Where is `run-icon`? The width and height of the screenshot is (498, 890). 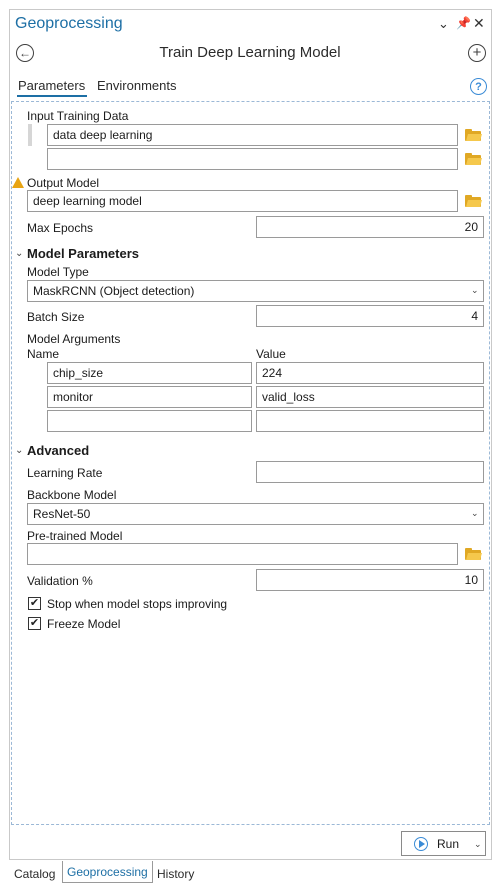
run-icon is located at coordinates (421, 844).